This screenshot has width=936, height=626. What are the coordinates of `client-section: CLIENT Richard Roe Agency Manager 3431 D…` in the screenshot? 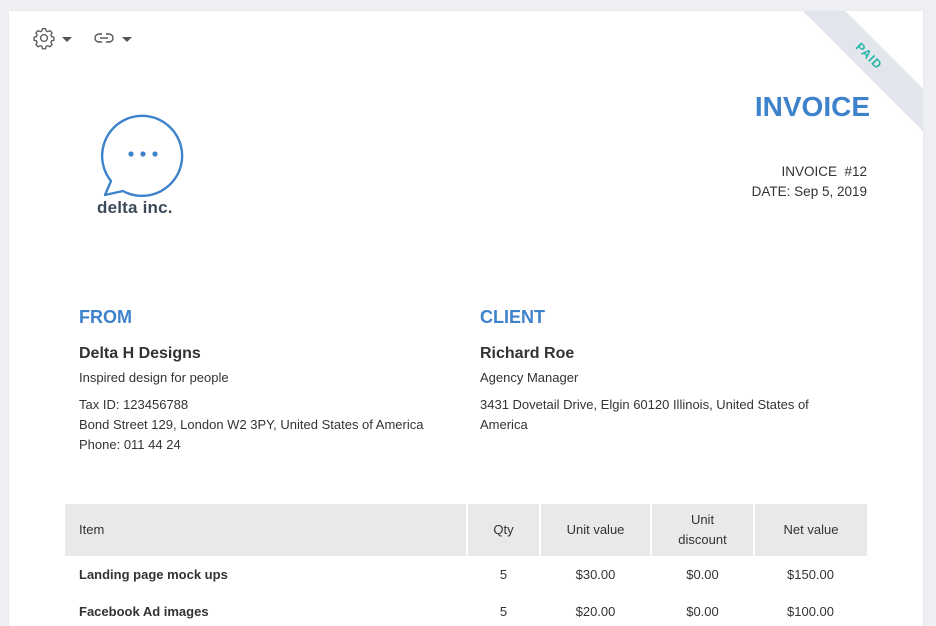 It's located at (665, 371).